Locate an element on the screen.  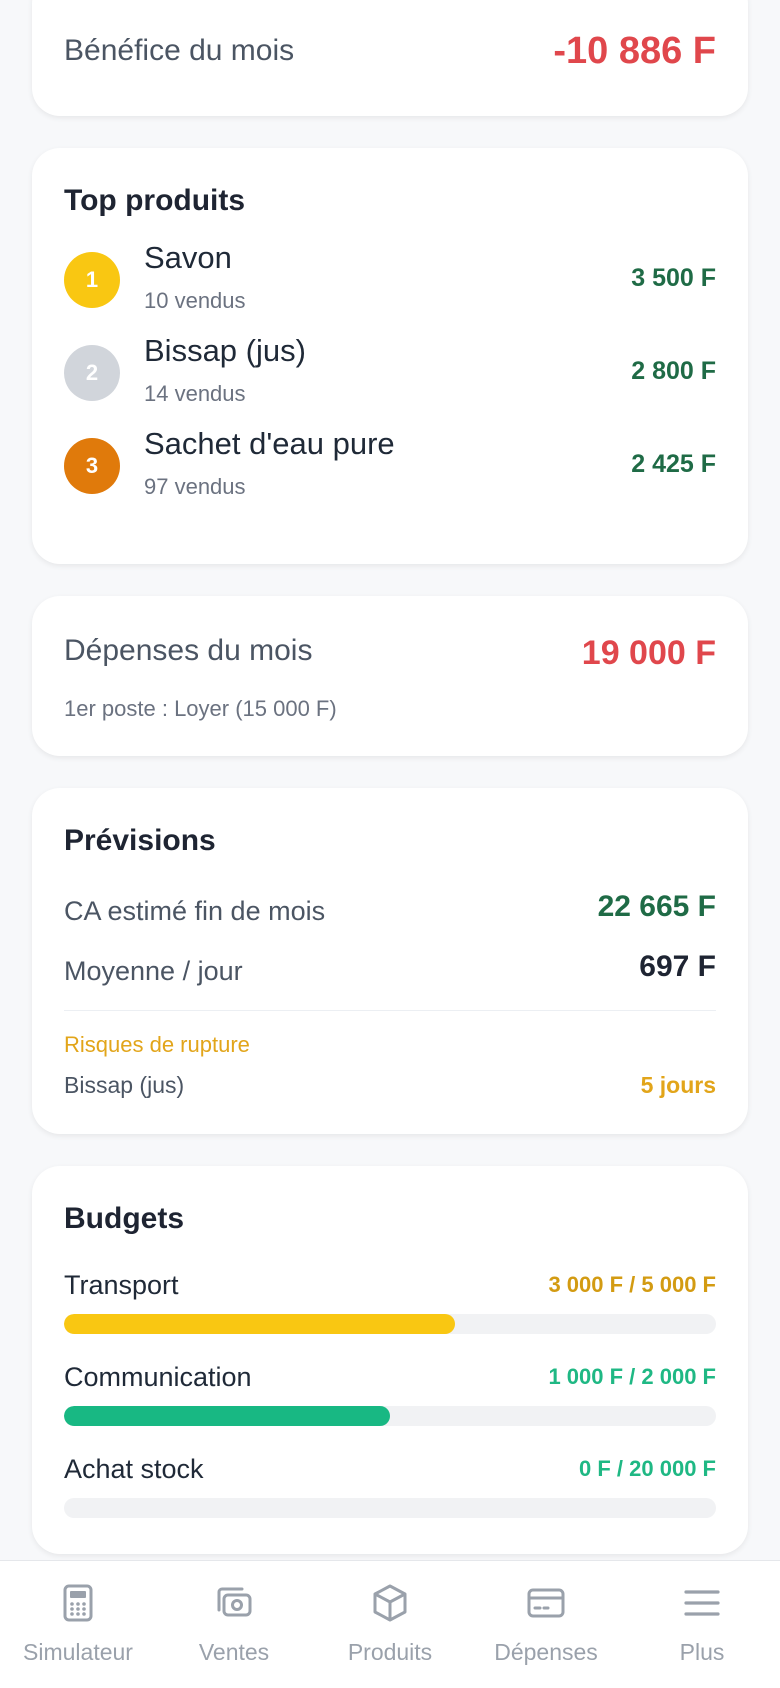
product-row: 3 Sachet d'eau pure 97 vendus 2 425 F is located at coordinates (390, 465).